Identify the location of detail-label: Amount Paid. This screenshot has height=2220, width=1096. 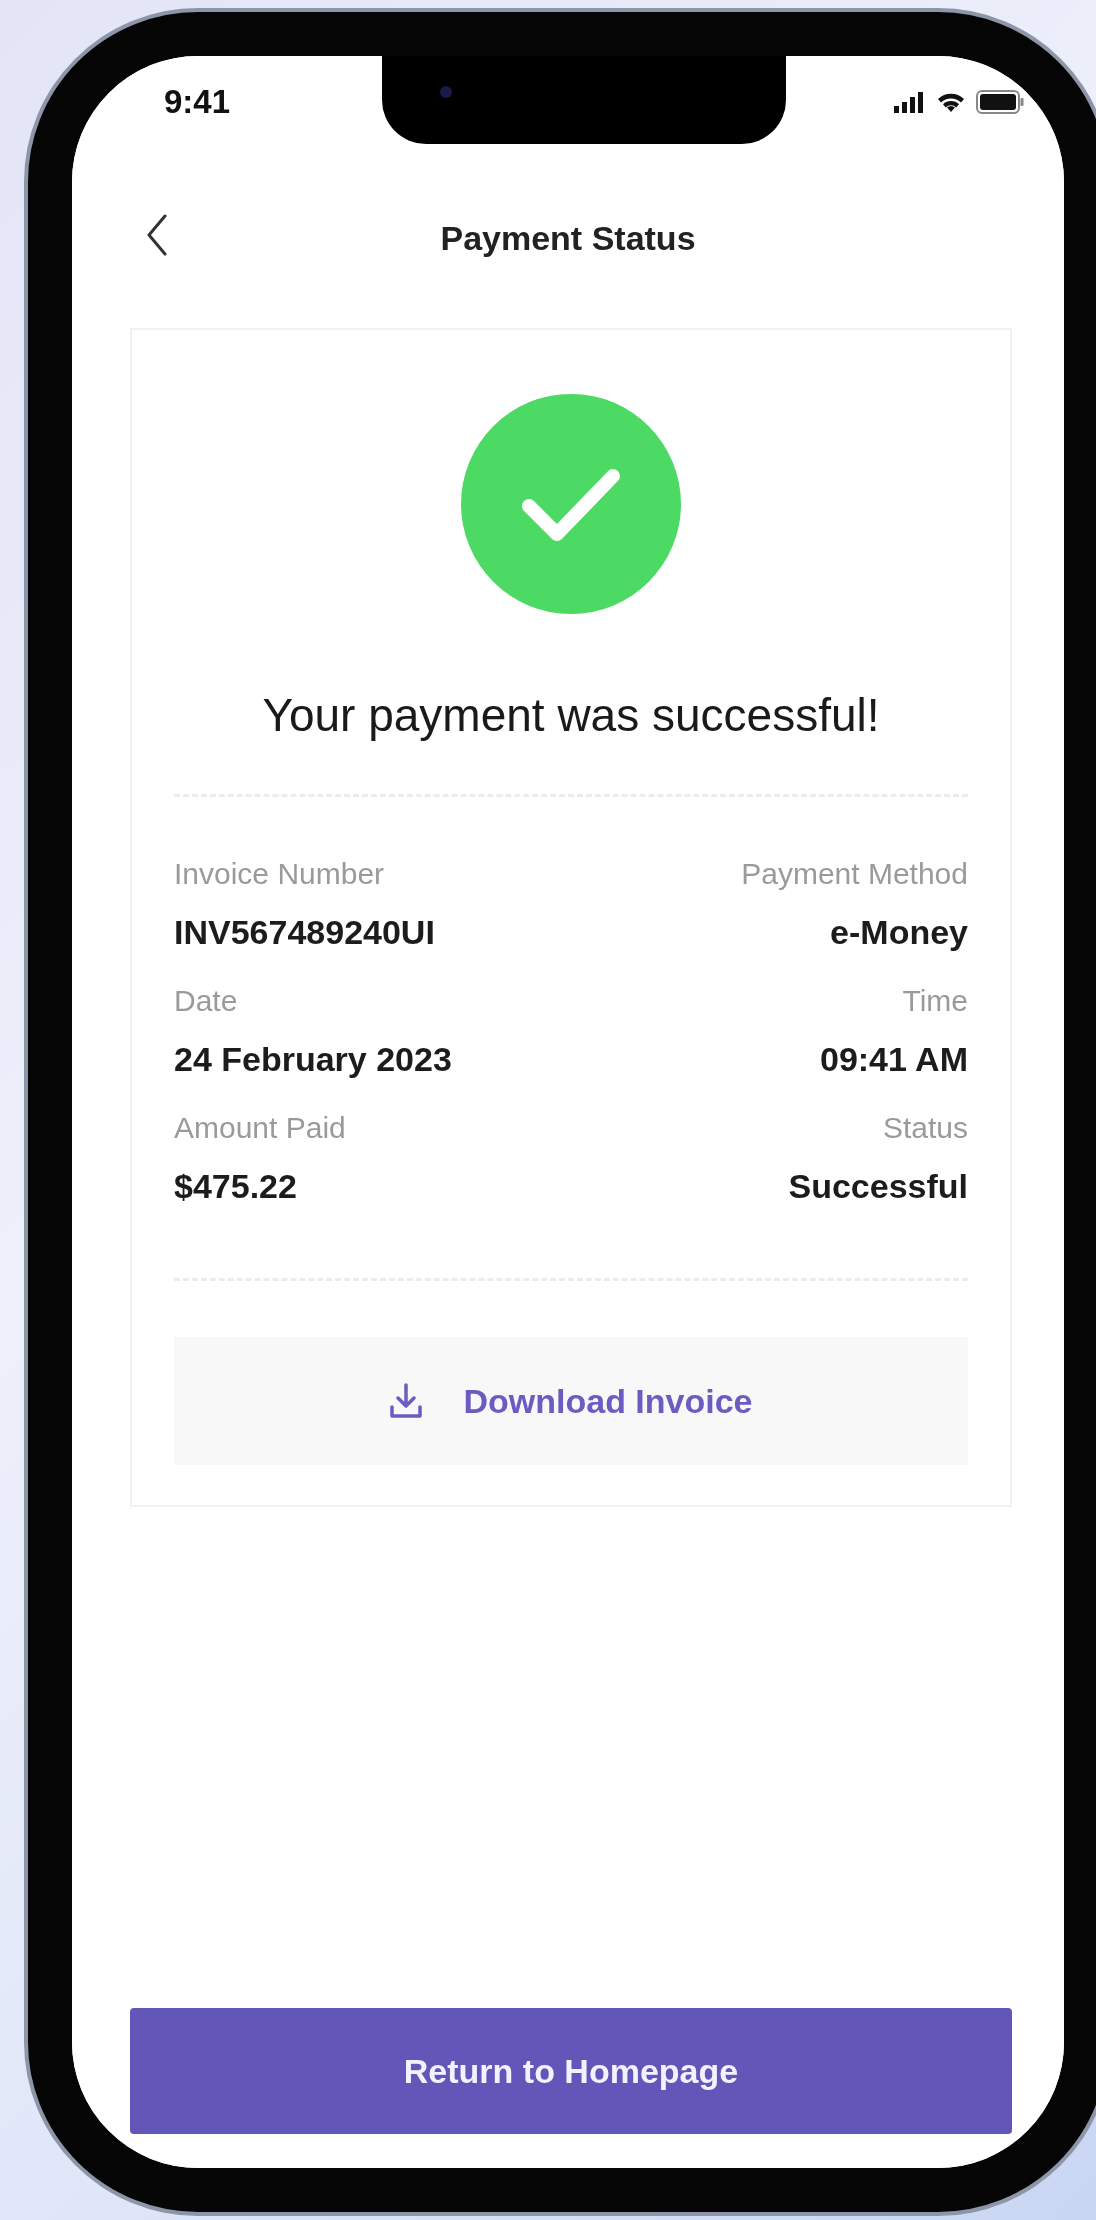
(260, 1128).